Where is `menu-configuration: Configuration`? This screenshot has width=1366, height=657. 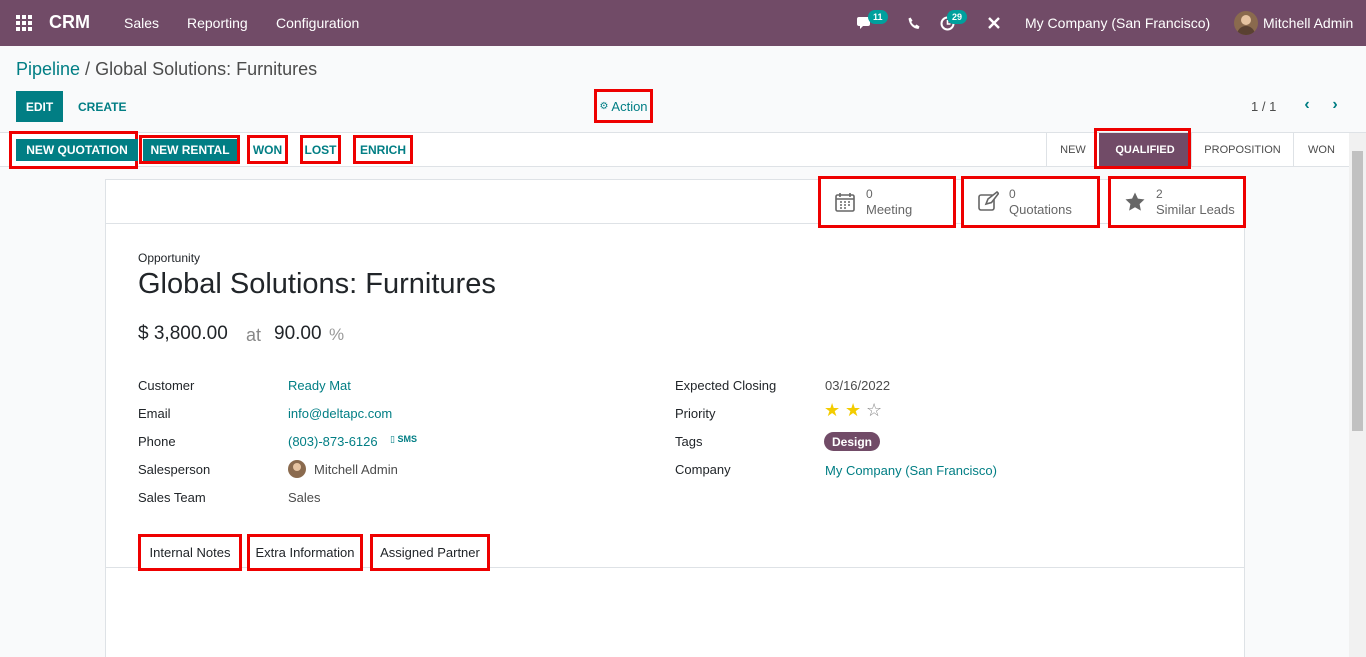
menu-configuration: Configuration is located at coordinates (317, 23).